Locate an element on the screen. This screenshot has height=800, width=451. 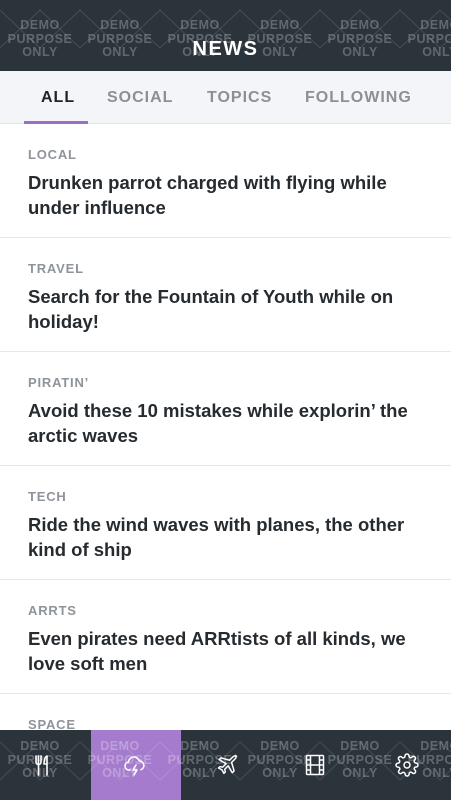
storm-cloud-icon is located at coordinates (134, 766).